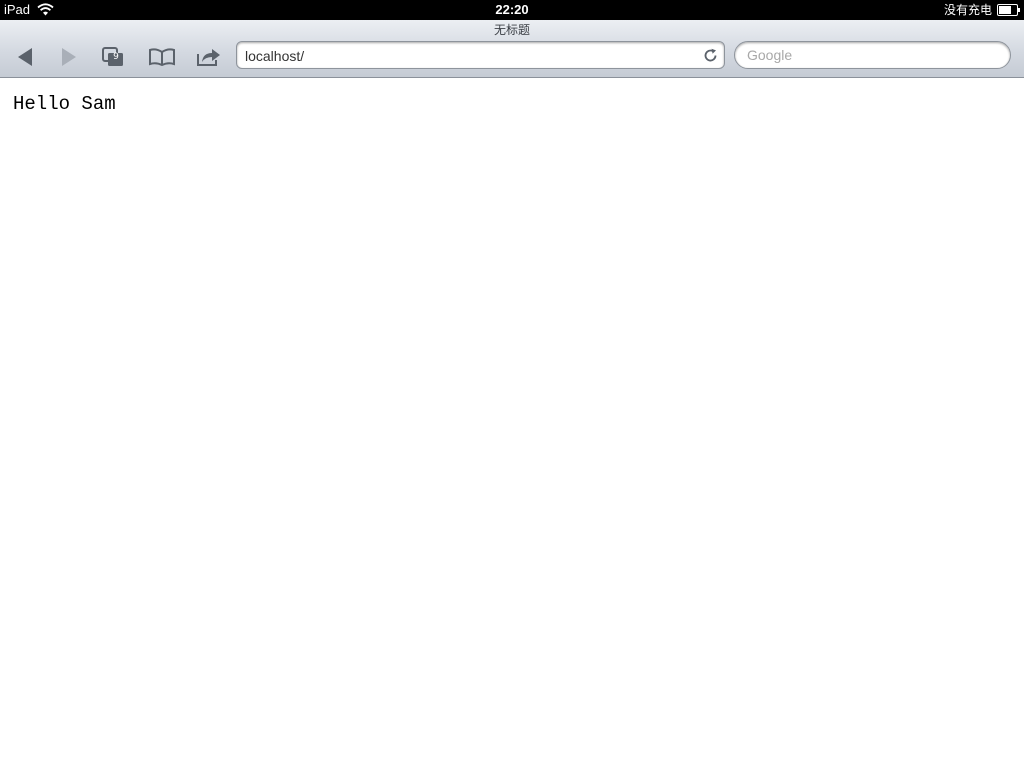 This screenshot has width=1024, height=768. Describe the element at coordinates (275, 56) in the screenshot. I see `address-text: localhost/` at that location.